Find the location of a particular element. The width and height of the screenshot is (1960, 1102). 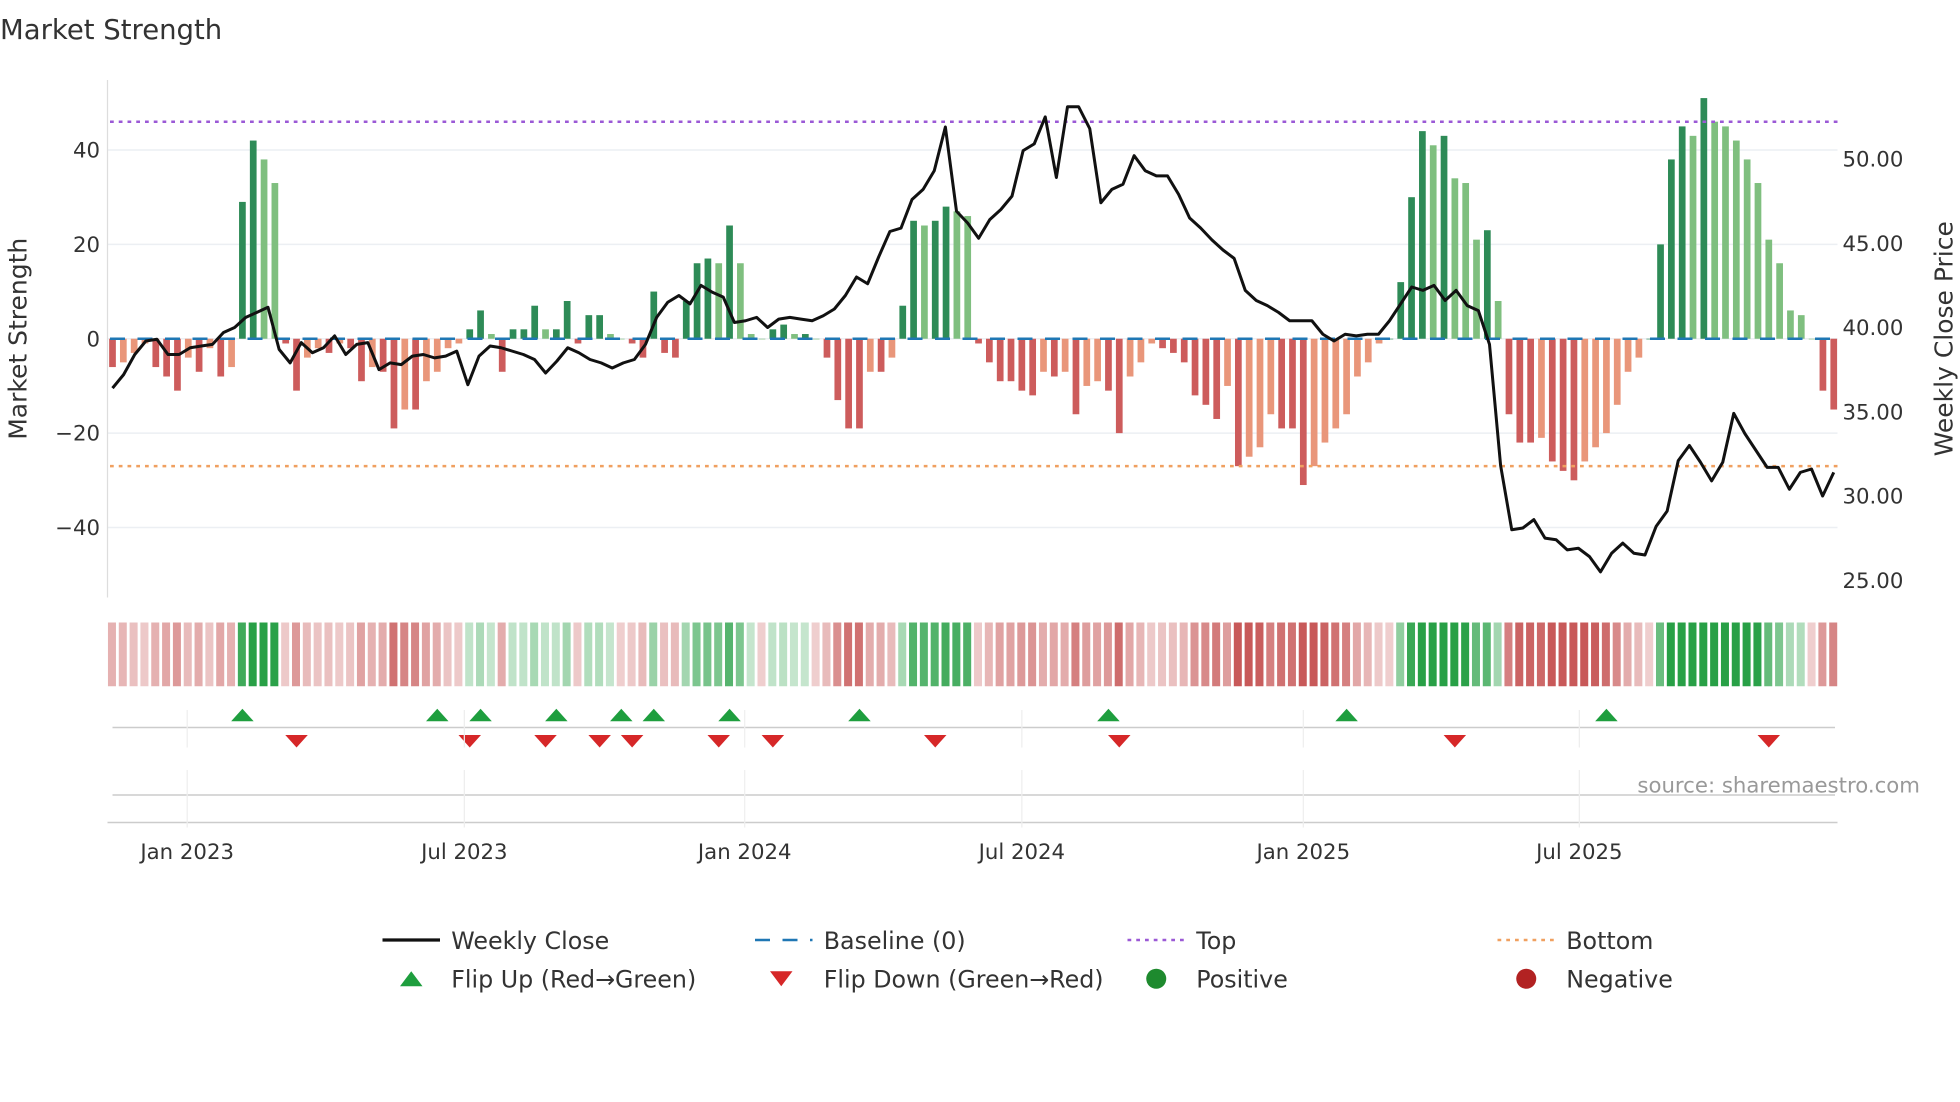

y-axis-ticks: −40 −20 0 20 40 is located at coordinates (77, 340).